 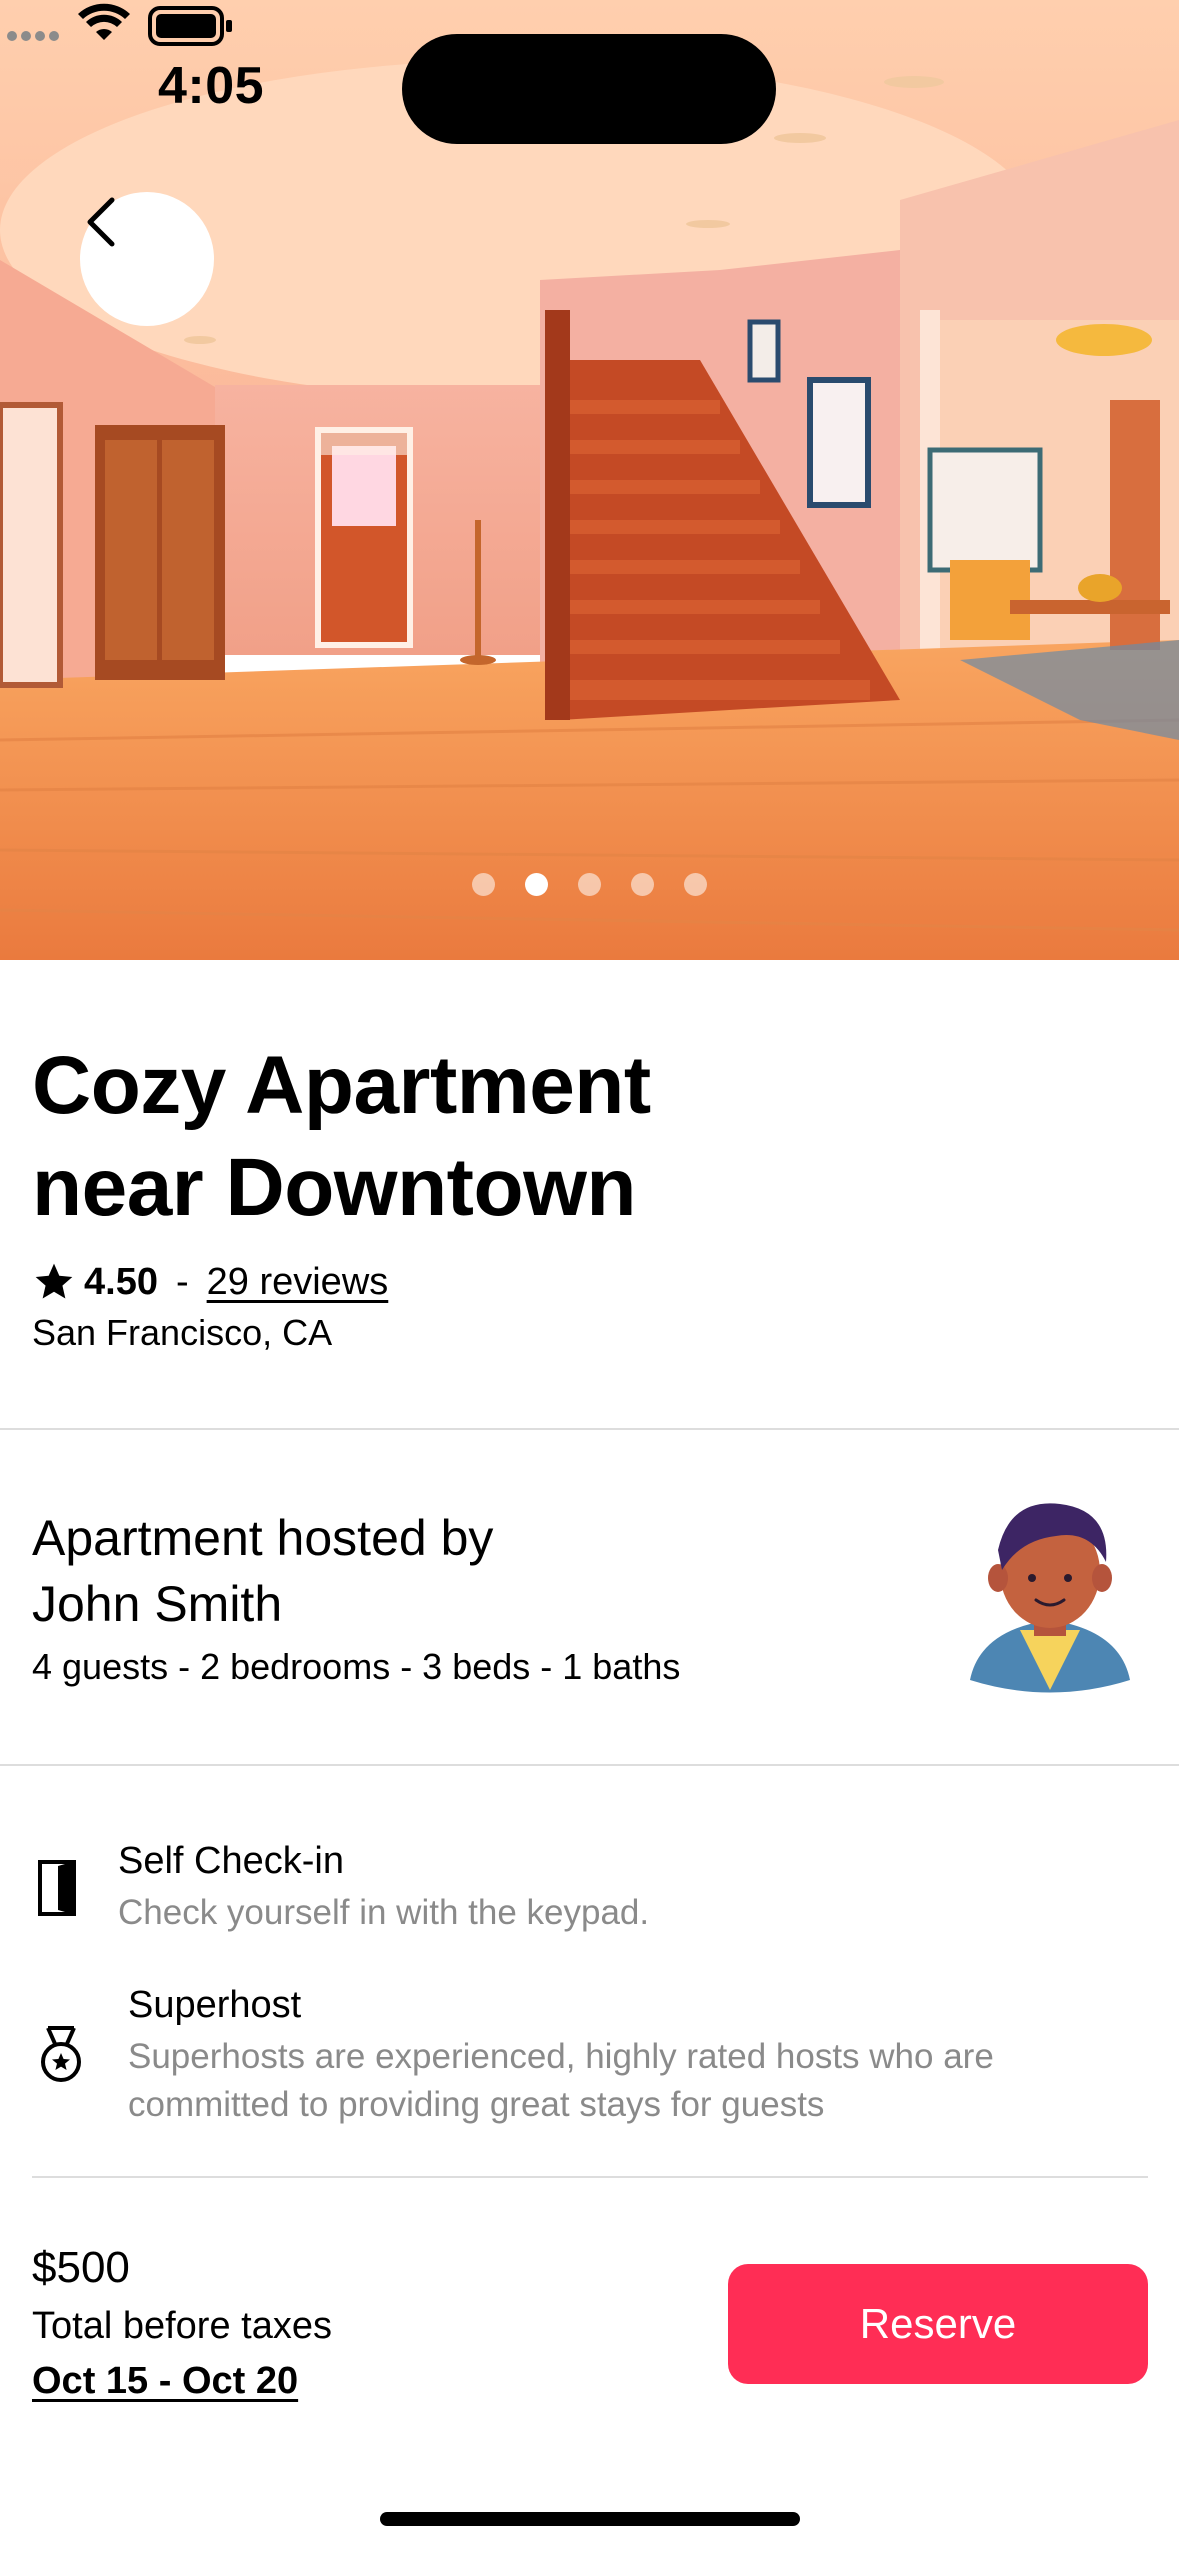 What do you see at coordinates (190, 26) in the screenshot?
I see `battery-icon` at bounding box center [190, 26].